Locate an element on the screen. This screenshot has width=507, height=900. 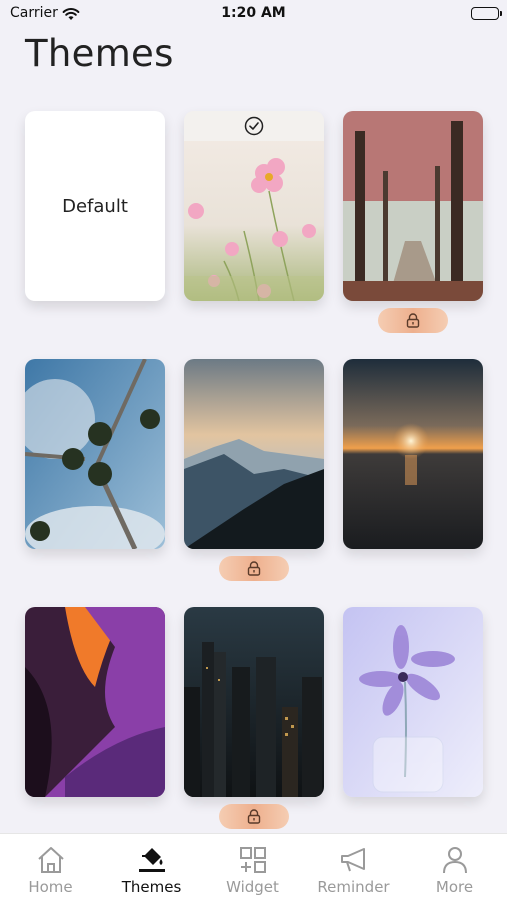
mountain-sunset-image is located at coordinates (254, 454).